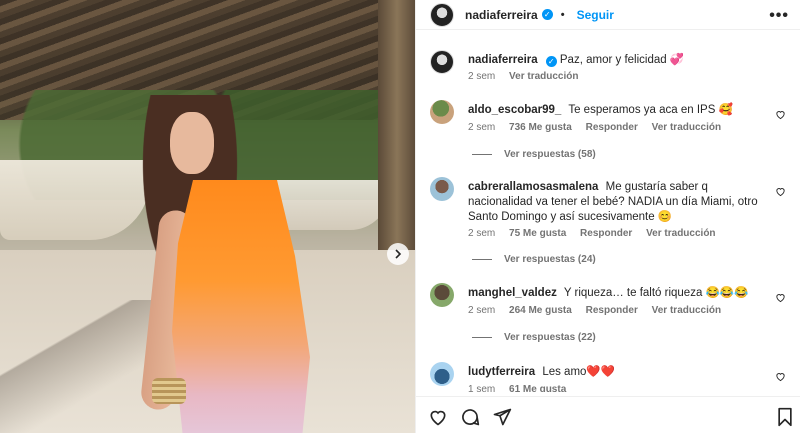  Describe the element at coordinates (537, 388) in the screenshot. I see `comment-likes: 61 Me gusta` at that location.